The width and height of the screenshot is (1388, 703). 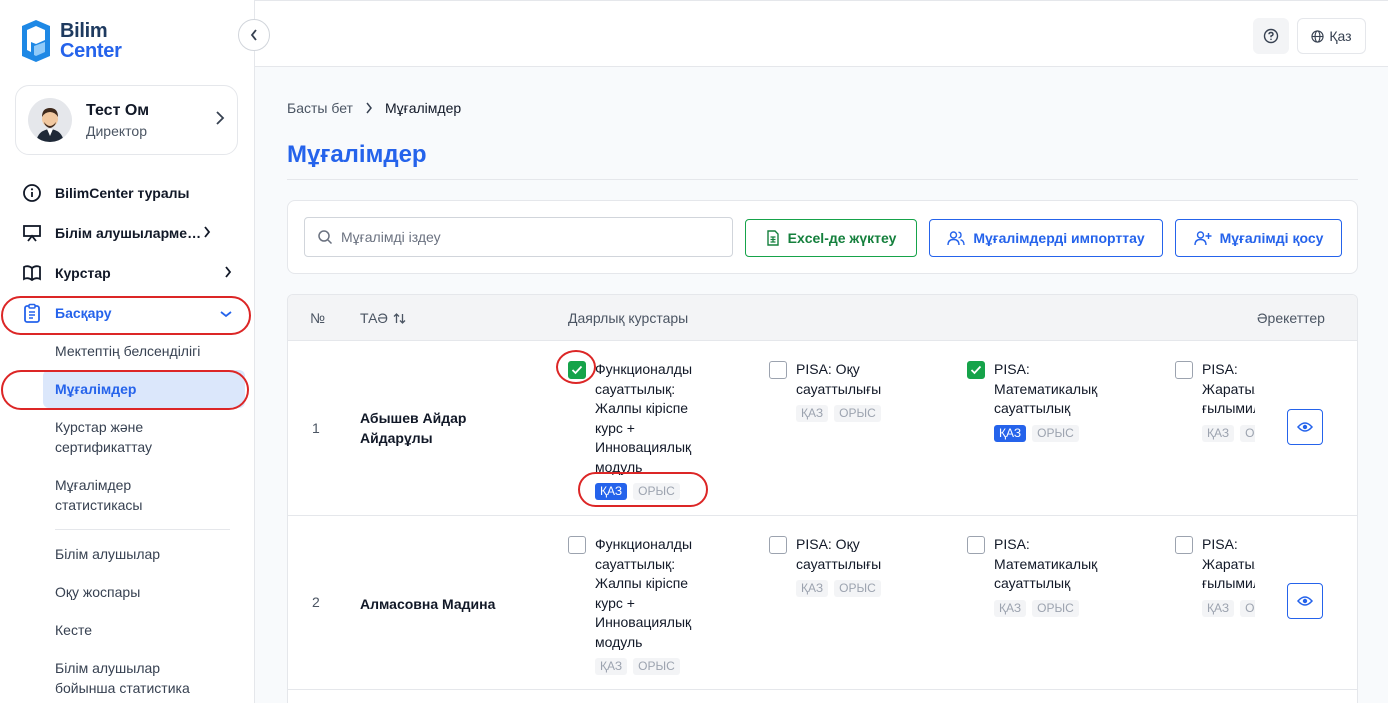 I want to click on help-icon, so click(x=1271, y=36).